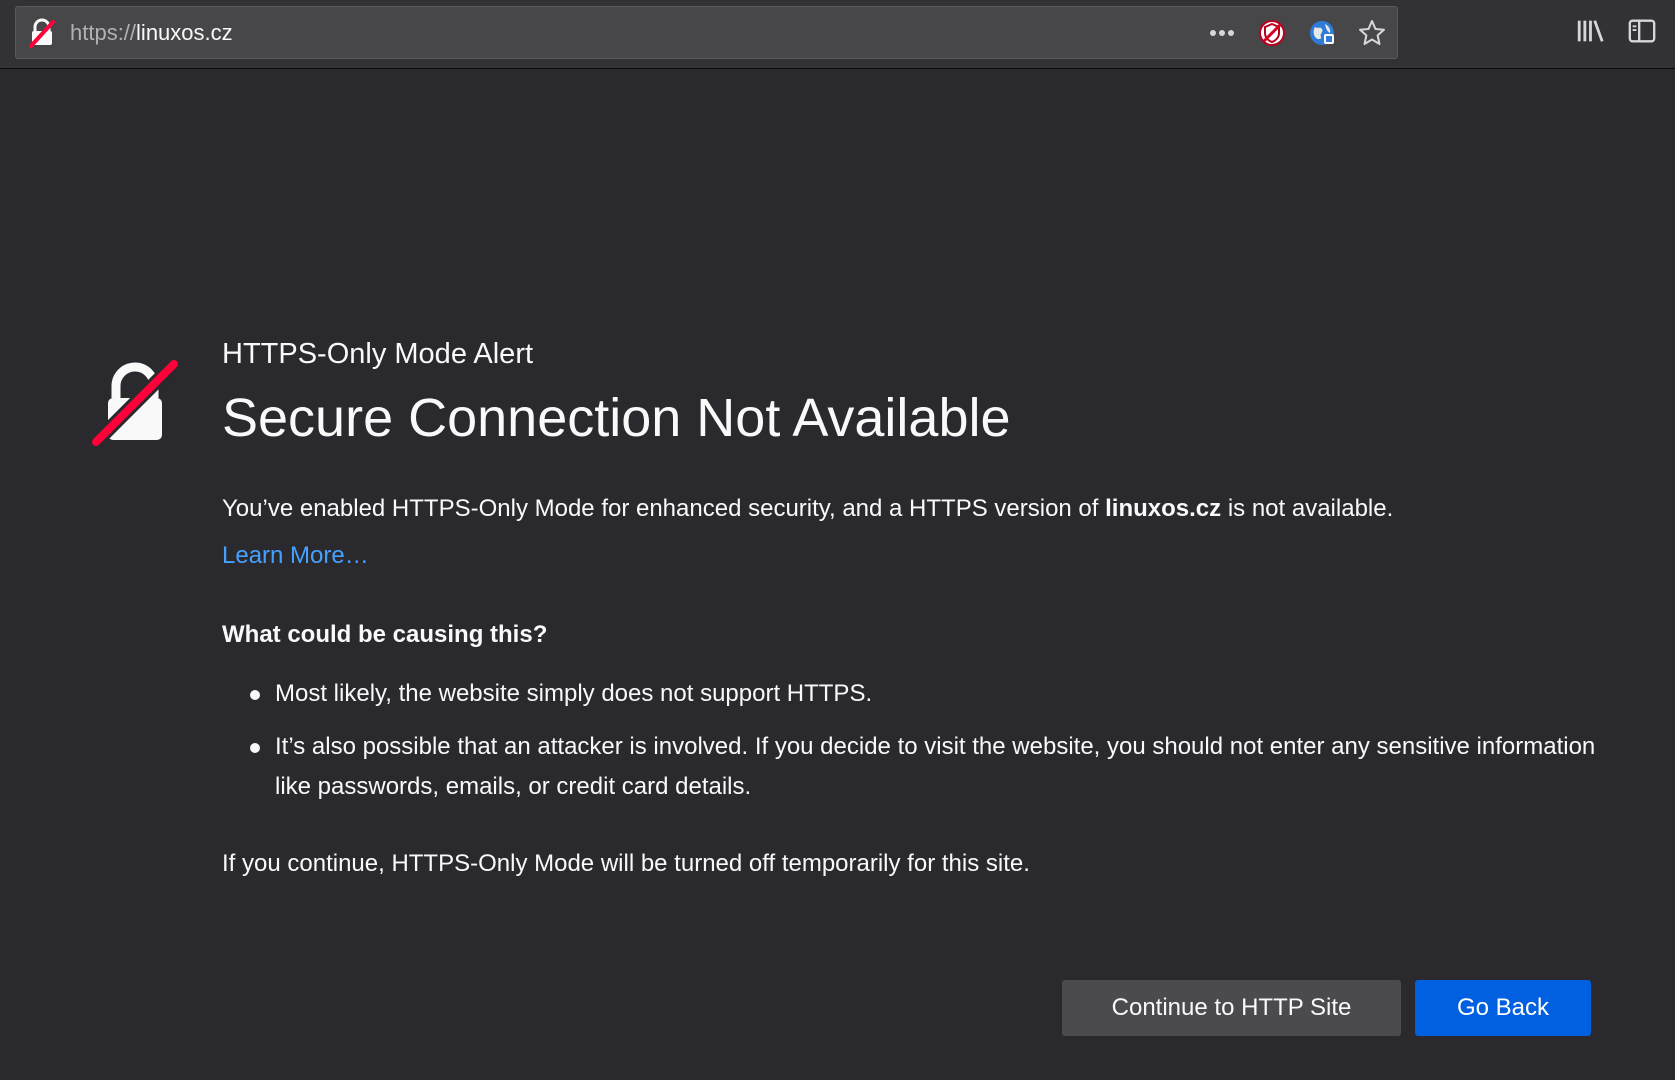 The width and height of the screenshot is (1675, 1080). What do you see at coordinates (103, 32) in the screenshot?
I see `url-scheme: https://` at bounding box center [103, 32].